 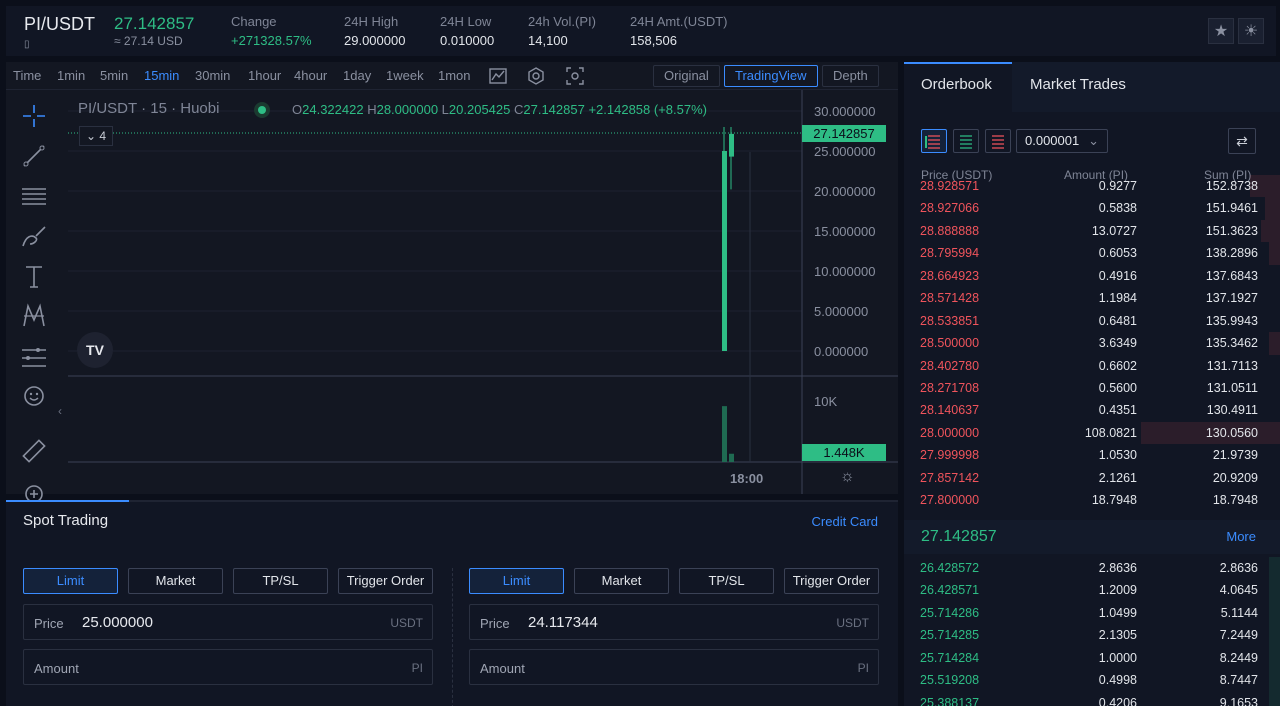 I want to click on chart-settings-icon: ☼, so click(x=847, y=477).